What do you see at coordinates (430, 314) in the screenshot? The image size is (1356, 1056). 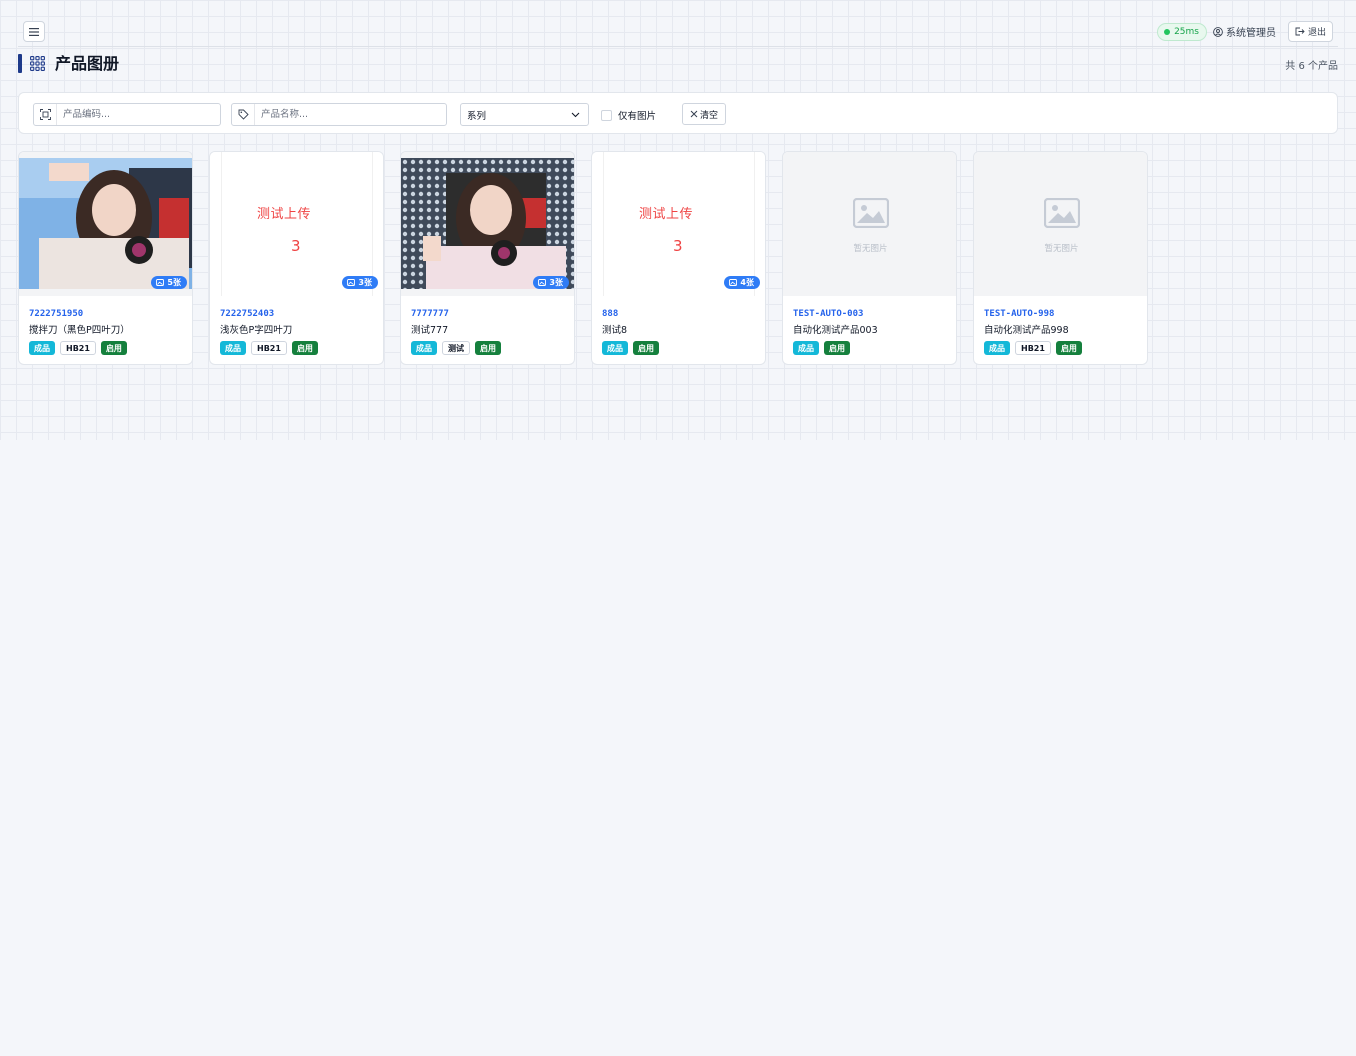 I see `product-code: 7777777` at bounding box center [430, 314].